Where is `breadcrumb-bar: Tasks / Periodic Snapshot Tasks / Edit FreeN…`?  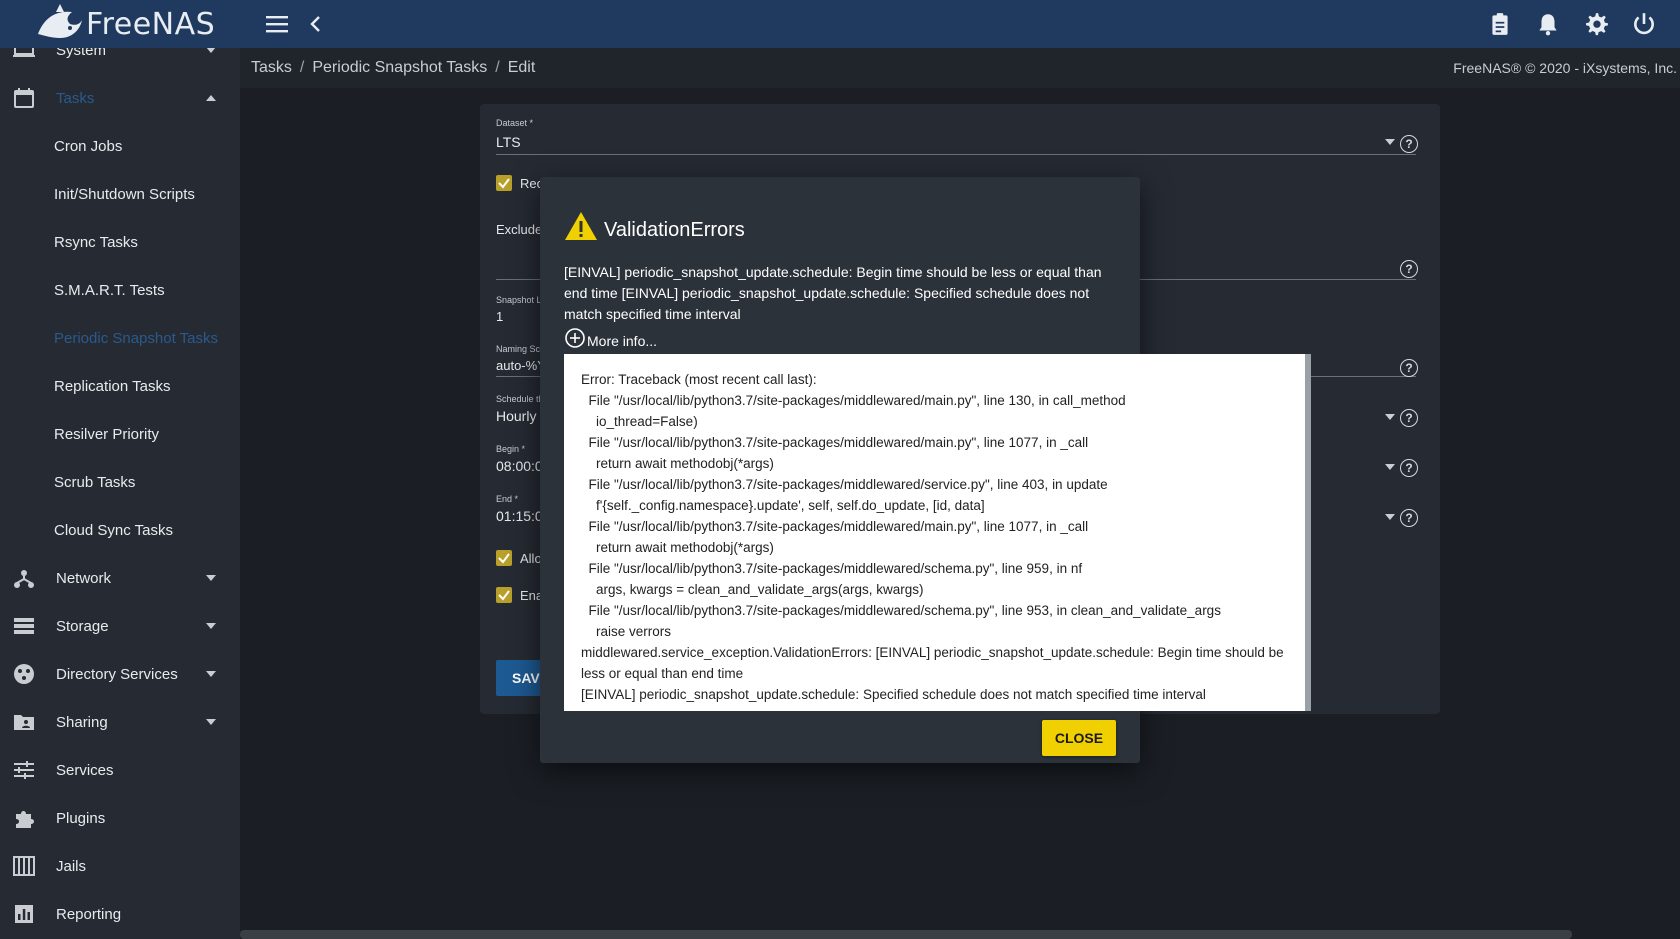 breadcrumb-bar: Tasks / Periodic Snapshot Tasks / Edit FreeN… is located at coordinates (960, 68).